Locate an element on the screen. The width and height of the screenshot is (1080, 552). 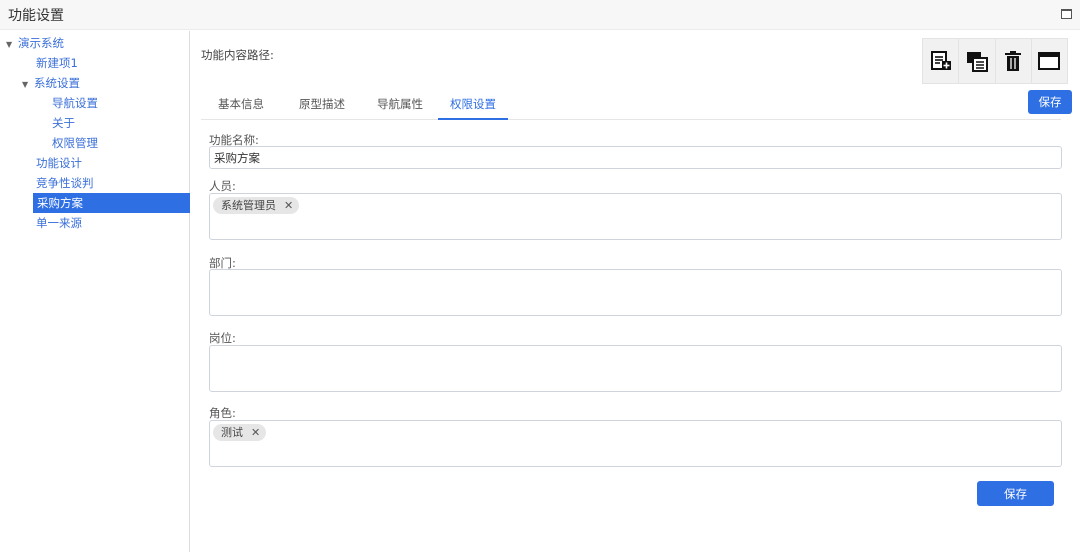
add-document-icon is located at coordinates (940, 60).